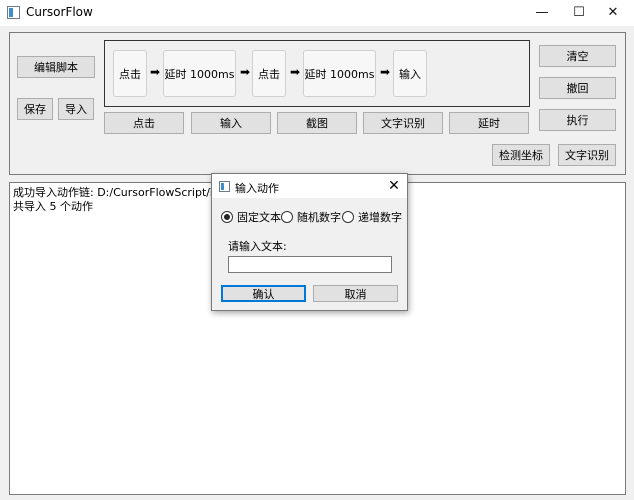 This screenshot has width=634, height=500. What do you see at coordinates (319, 217) in the screenshot?
I see `radio-label: 随机数字` at bounding box center [319, 217].